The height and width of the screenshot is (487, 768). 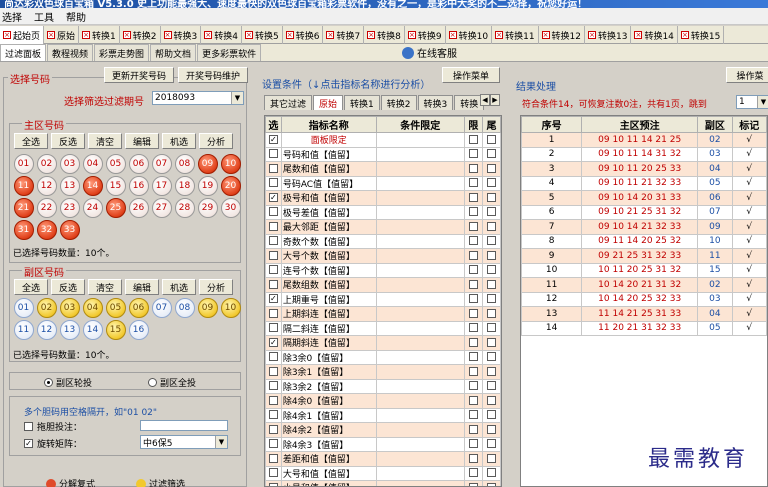 I want to click on condition-row: 除4余1【值留】, so click(x=383, y=415).